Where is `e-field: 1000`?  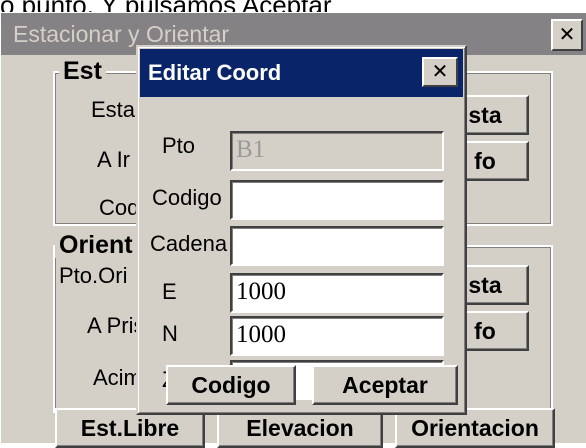
e-field: 1000 is located at coordinates (337, 293).